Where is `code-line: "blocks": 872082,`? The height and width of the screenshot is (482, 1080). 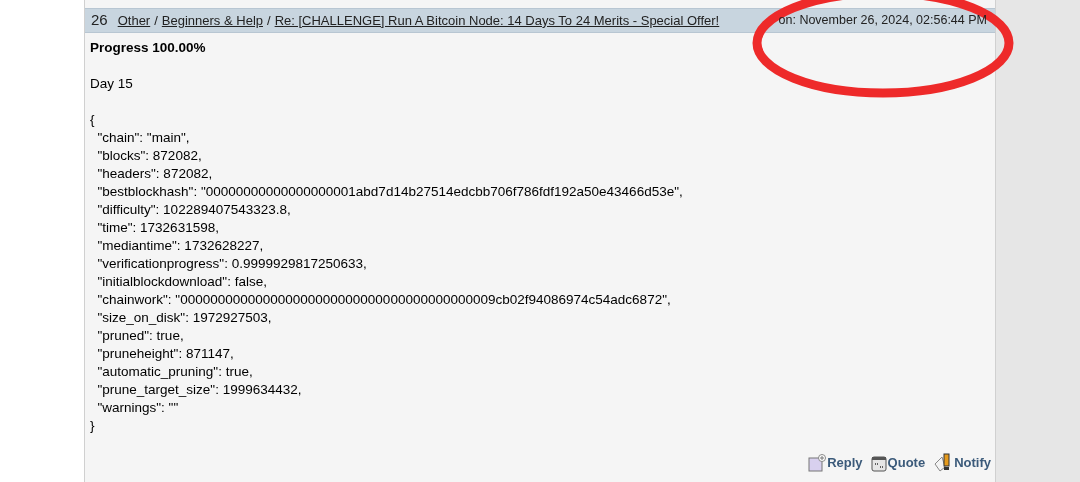 code-line: "blocks": 872082, is located at coordinates (149, 156).